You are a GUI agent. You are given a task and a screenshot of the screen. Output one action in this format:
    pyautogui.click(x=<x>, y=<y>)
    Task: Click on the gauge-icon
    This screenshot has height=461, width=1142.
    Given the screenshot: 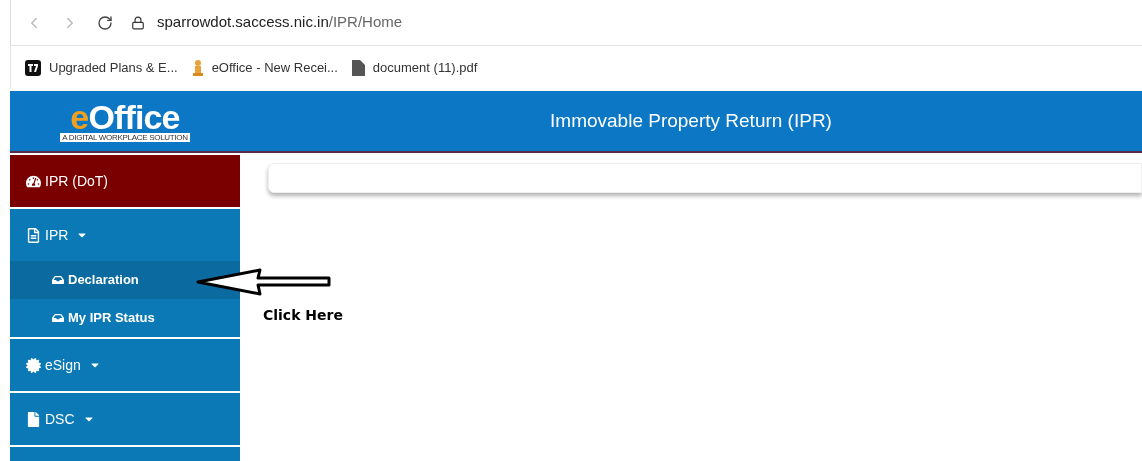 What is the action you would take?
    pyautogui.click(x=33, y=181)
    